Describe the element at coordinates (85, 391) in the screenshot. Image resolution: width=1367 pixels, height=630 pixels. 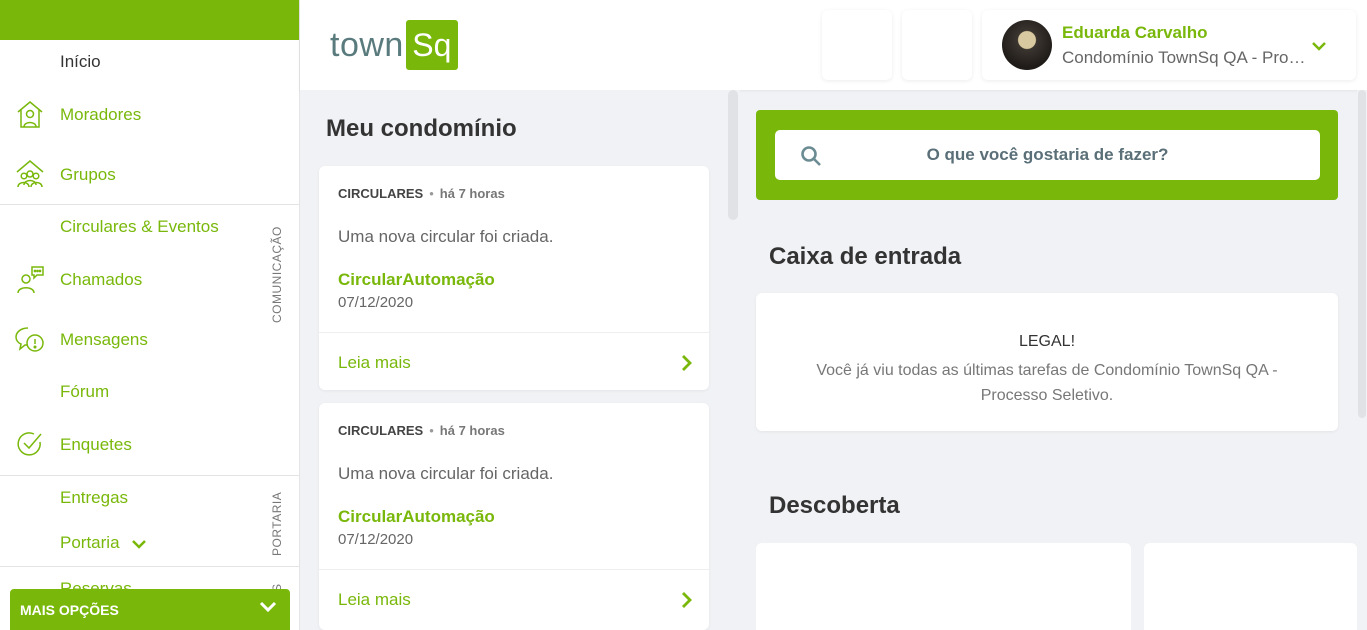
I see `sidebar-item-label: Fórum` at that location.